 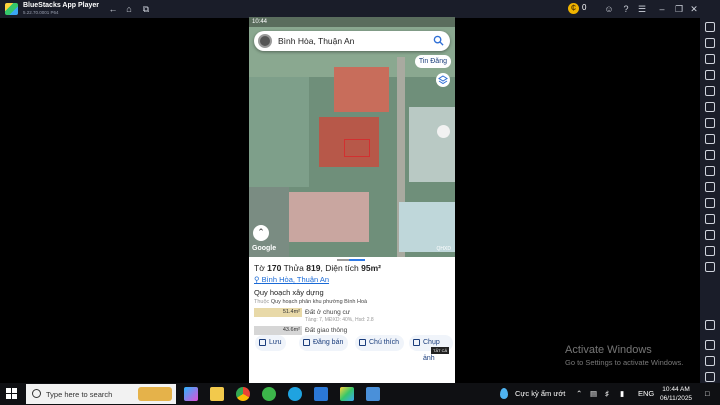 I want to click on taskbar-clock: 10:44 AM 06/11/2025, so click(x=676, y=394).